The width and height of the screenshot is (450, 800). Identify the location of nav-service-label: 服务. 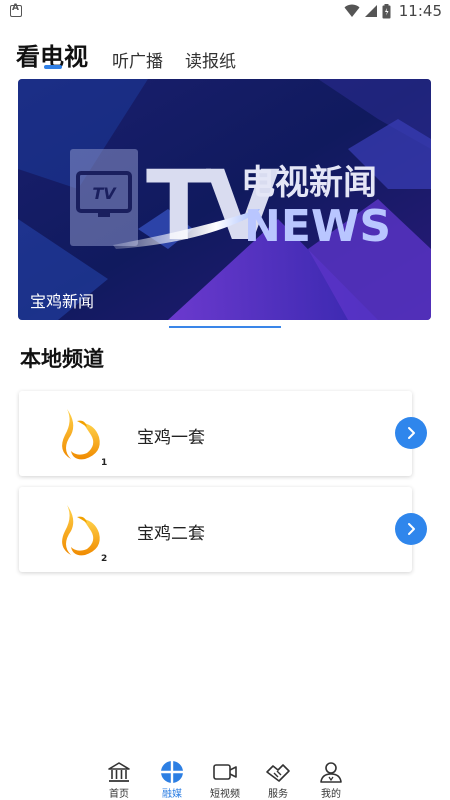
(278, 794).